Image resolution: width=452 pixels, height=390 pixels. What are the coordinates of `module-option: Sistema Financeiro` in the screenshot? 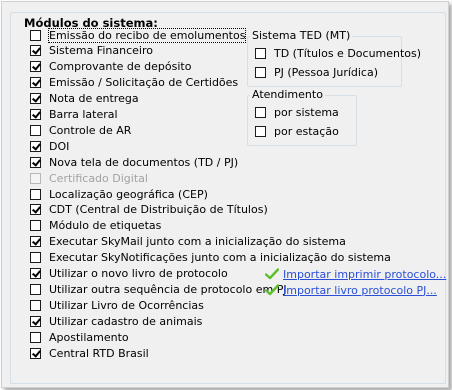 It's located at (91, 51).